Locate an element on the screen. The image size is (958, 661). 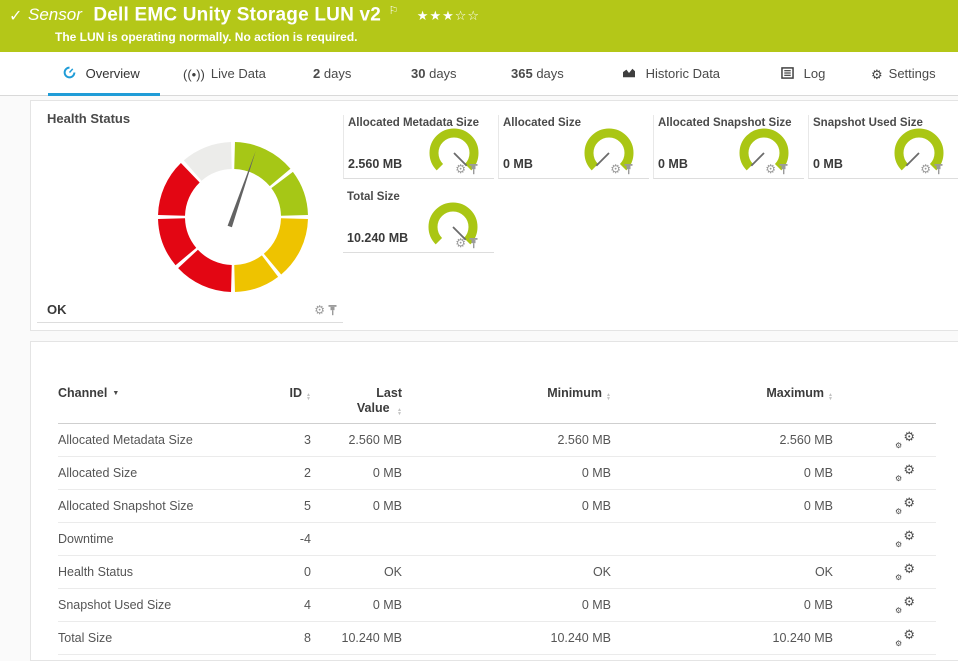
column-header-minimum: Minimum ▲ ▼ is located at coordinates (506, 394).